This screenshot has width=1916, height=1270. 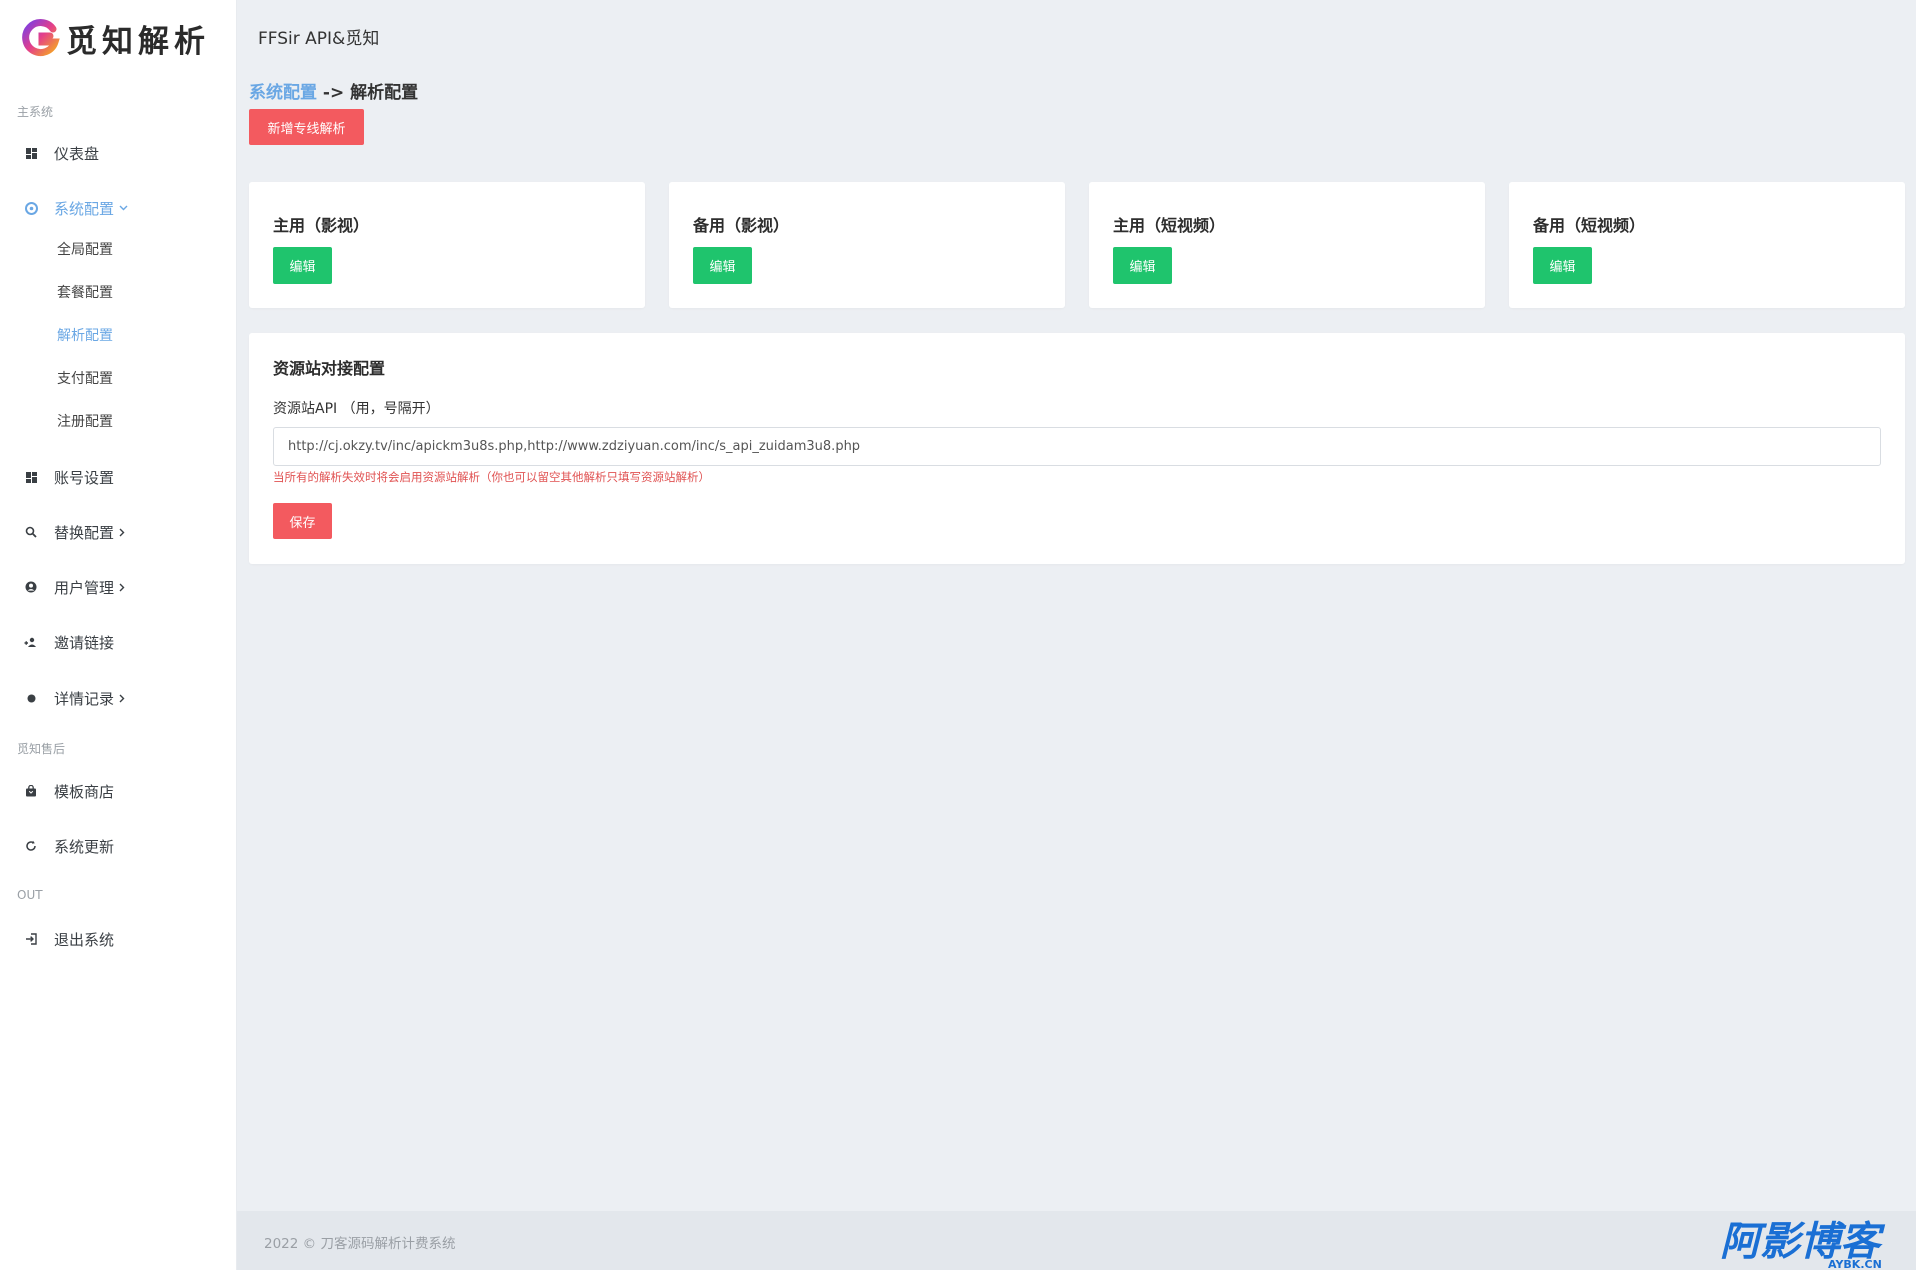 I want to click on sidebar-item-label: 模板商店, so click(x=84, y=791).